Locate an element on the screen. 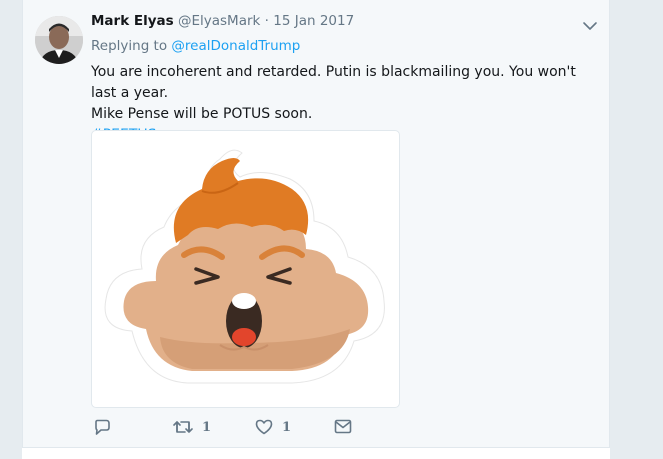 The width and height of the screenshot is (663, 459). reply-button is located at coordinates (102, 427).